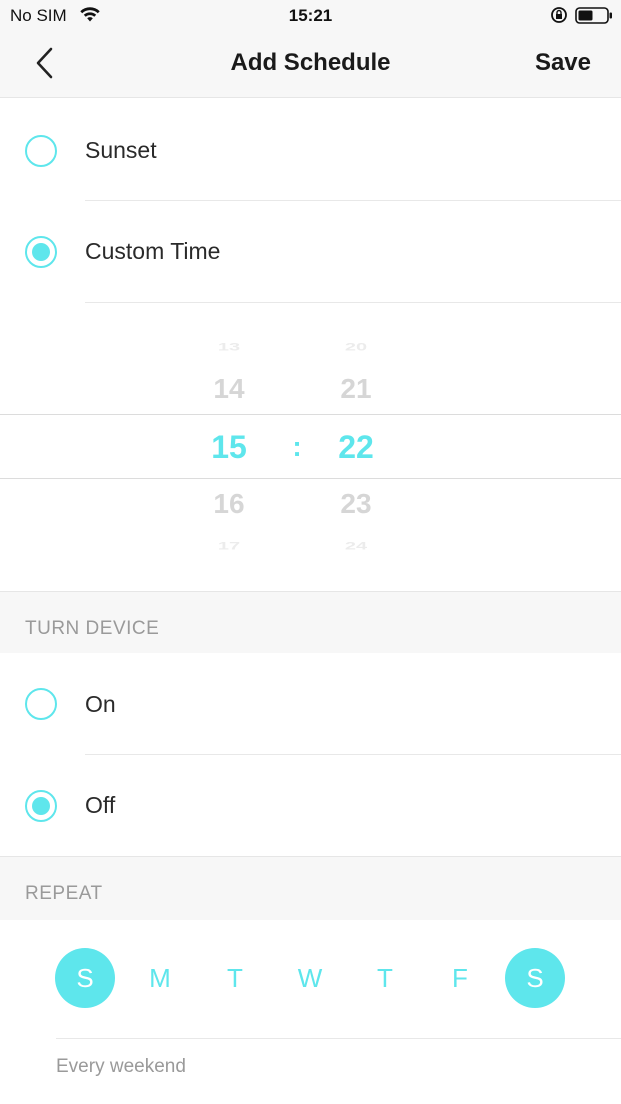  I want to click on option-off: Off, so click(310, 806).